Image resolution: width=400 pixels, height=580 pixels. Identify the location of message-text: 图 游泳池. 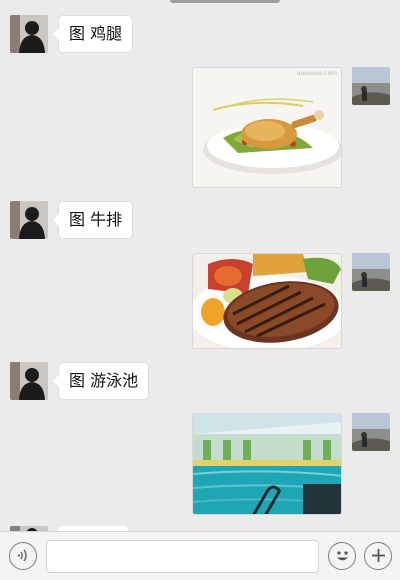
(104, 380).